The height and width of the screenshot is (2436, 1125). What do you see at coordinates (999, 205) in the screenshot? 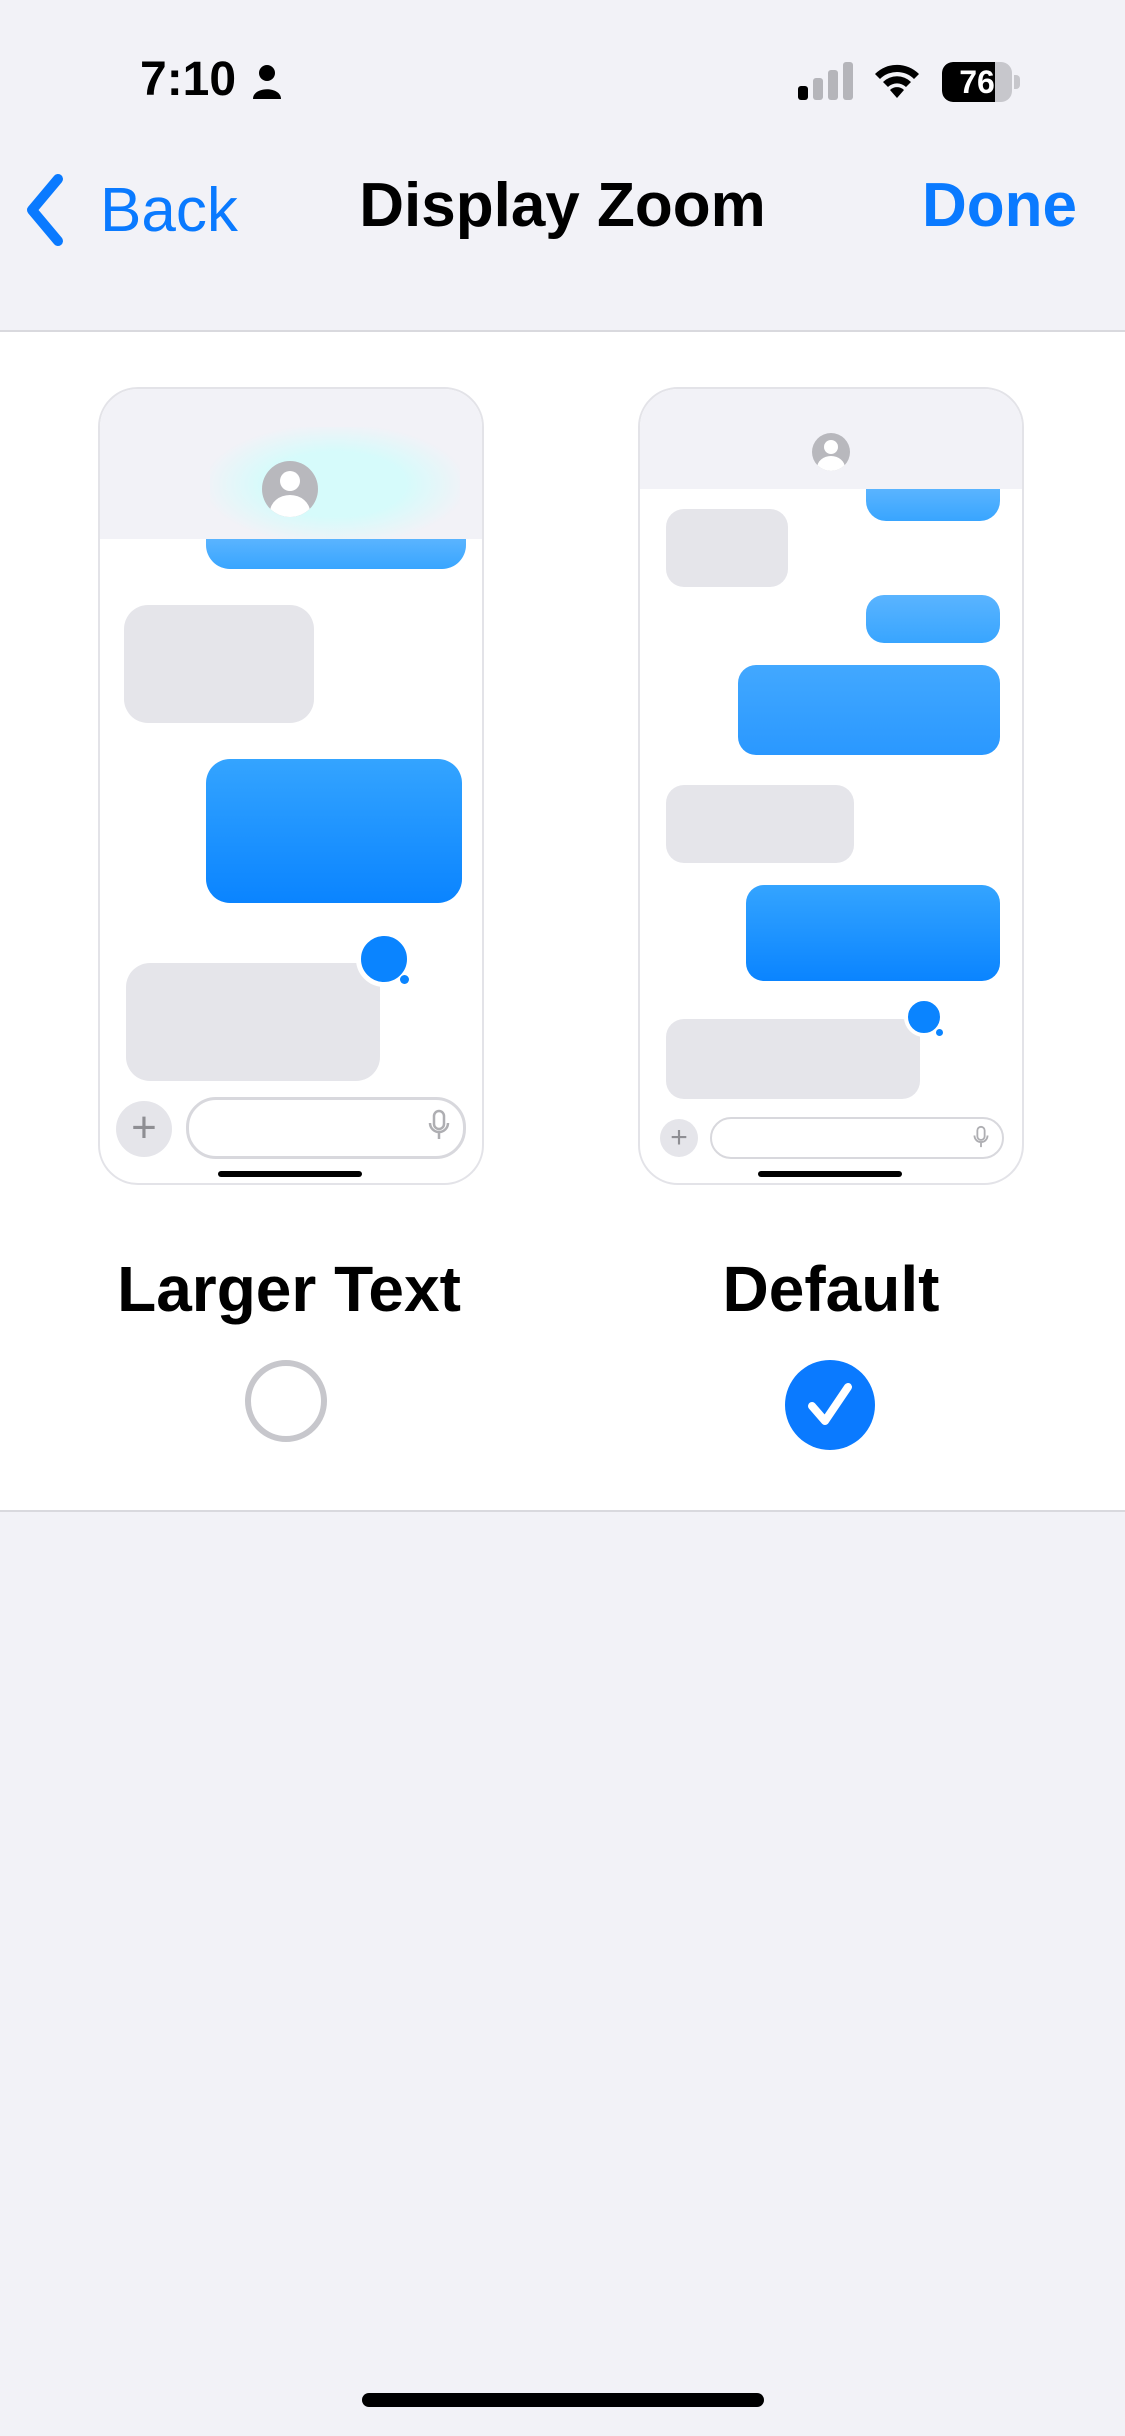
I see `done-button: Done` at bounding box center [999, 205].